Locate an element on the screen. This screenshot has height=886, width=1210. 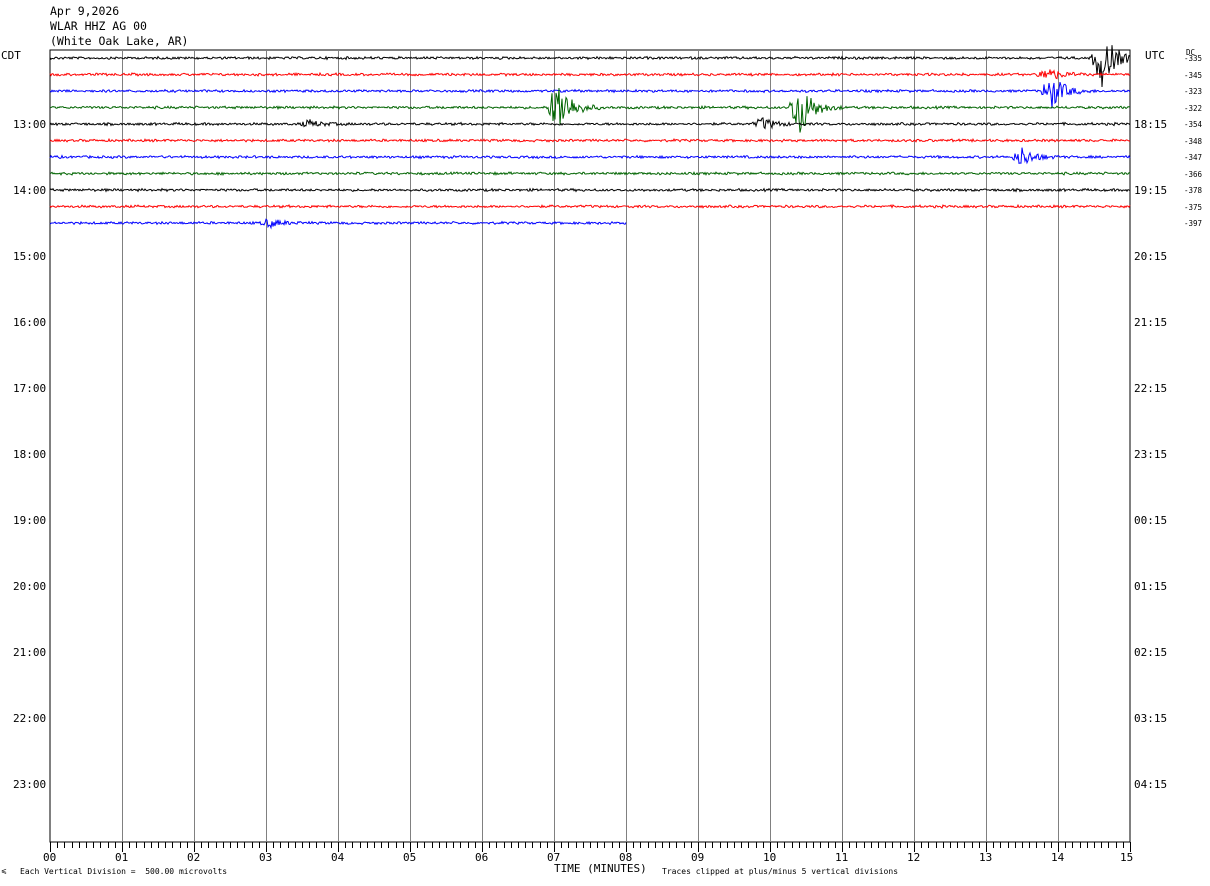
left-hour-label: 15:00 is located at coordinates (30, 256).